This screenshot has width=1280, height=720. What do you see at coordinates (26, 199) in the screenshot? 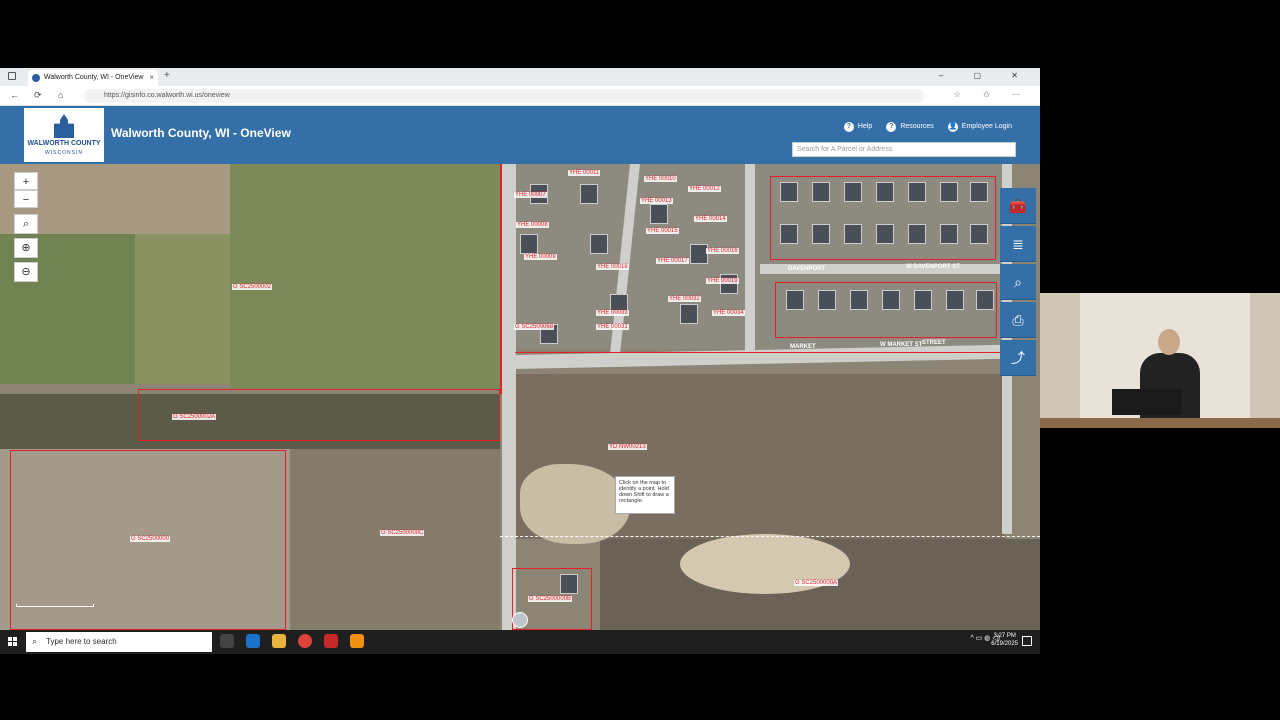
I see `zoom-out-button: −` at bounding box center [26, 199].